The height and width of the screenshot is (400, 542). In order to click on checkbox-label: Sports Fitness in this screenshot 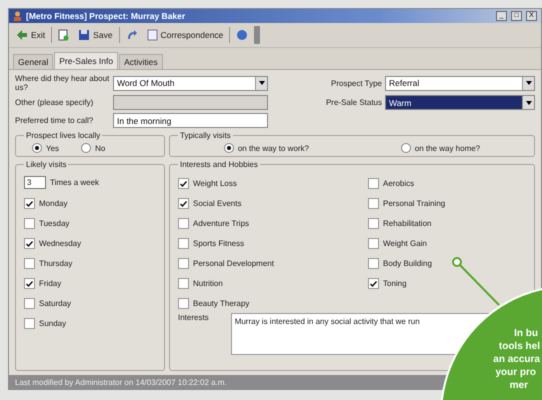, I will do `click(218, 243)`.